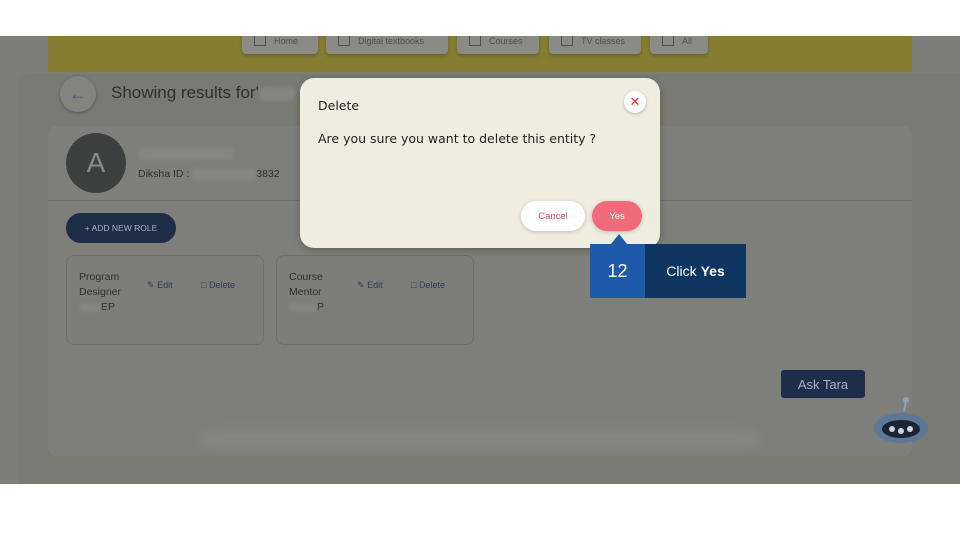 This screenshot has width=960, height=540. I want to click on tab-digital-textbooks-label: Digital textbooks, so click(391, 41).